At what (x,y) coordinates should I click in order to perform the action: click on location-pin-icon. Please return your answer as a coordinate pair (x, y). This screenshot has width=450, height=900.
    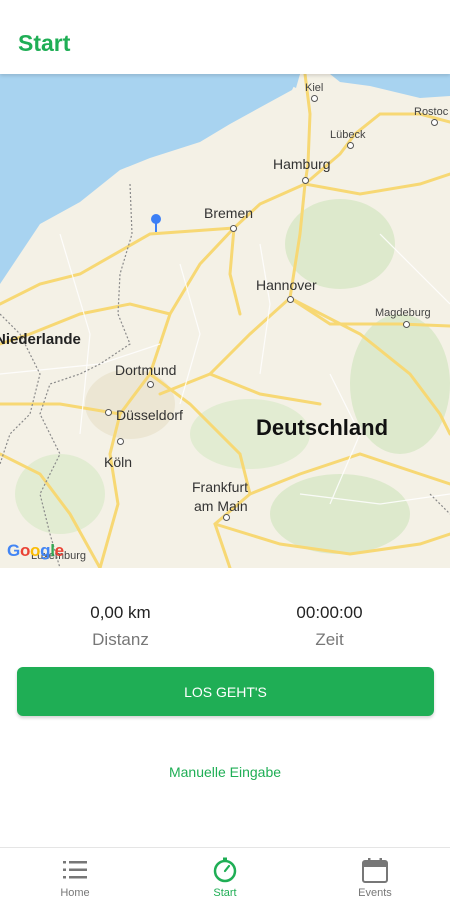
    Looking at the image, I should click on (156, 223).